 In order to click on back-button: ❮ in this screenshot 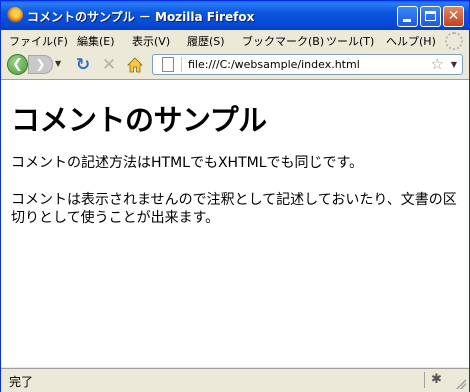, I will do `click(17, 64)`.